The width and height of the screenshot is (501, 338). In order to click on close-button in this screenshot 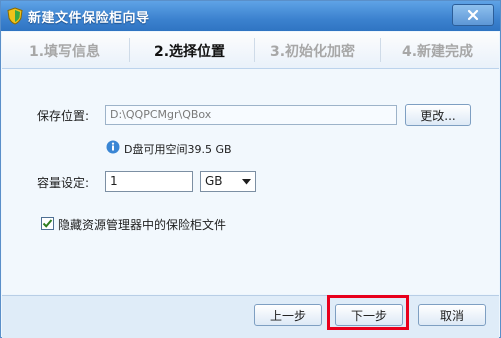, I will do `click(473, 15)`.